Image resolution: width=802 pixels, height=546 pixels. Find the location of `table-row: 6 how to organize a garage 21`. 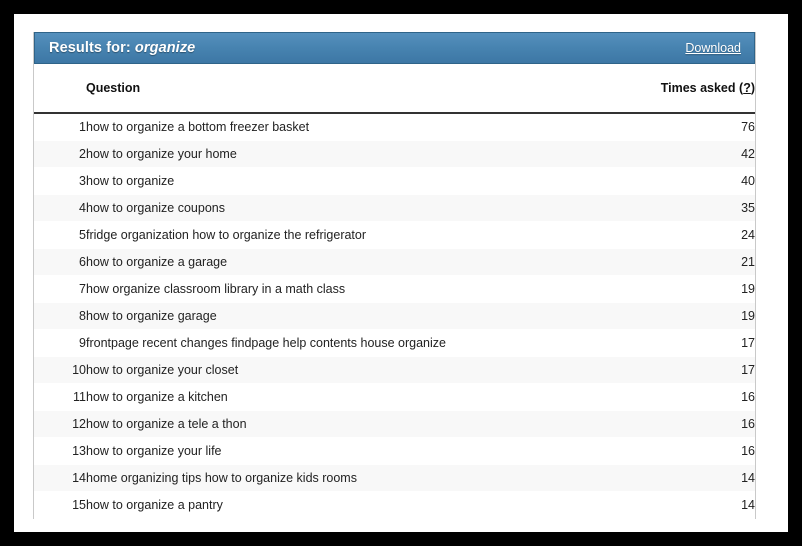

table-row: 6 how to organize a garage 21 is located at coordinates (394, 262).